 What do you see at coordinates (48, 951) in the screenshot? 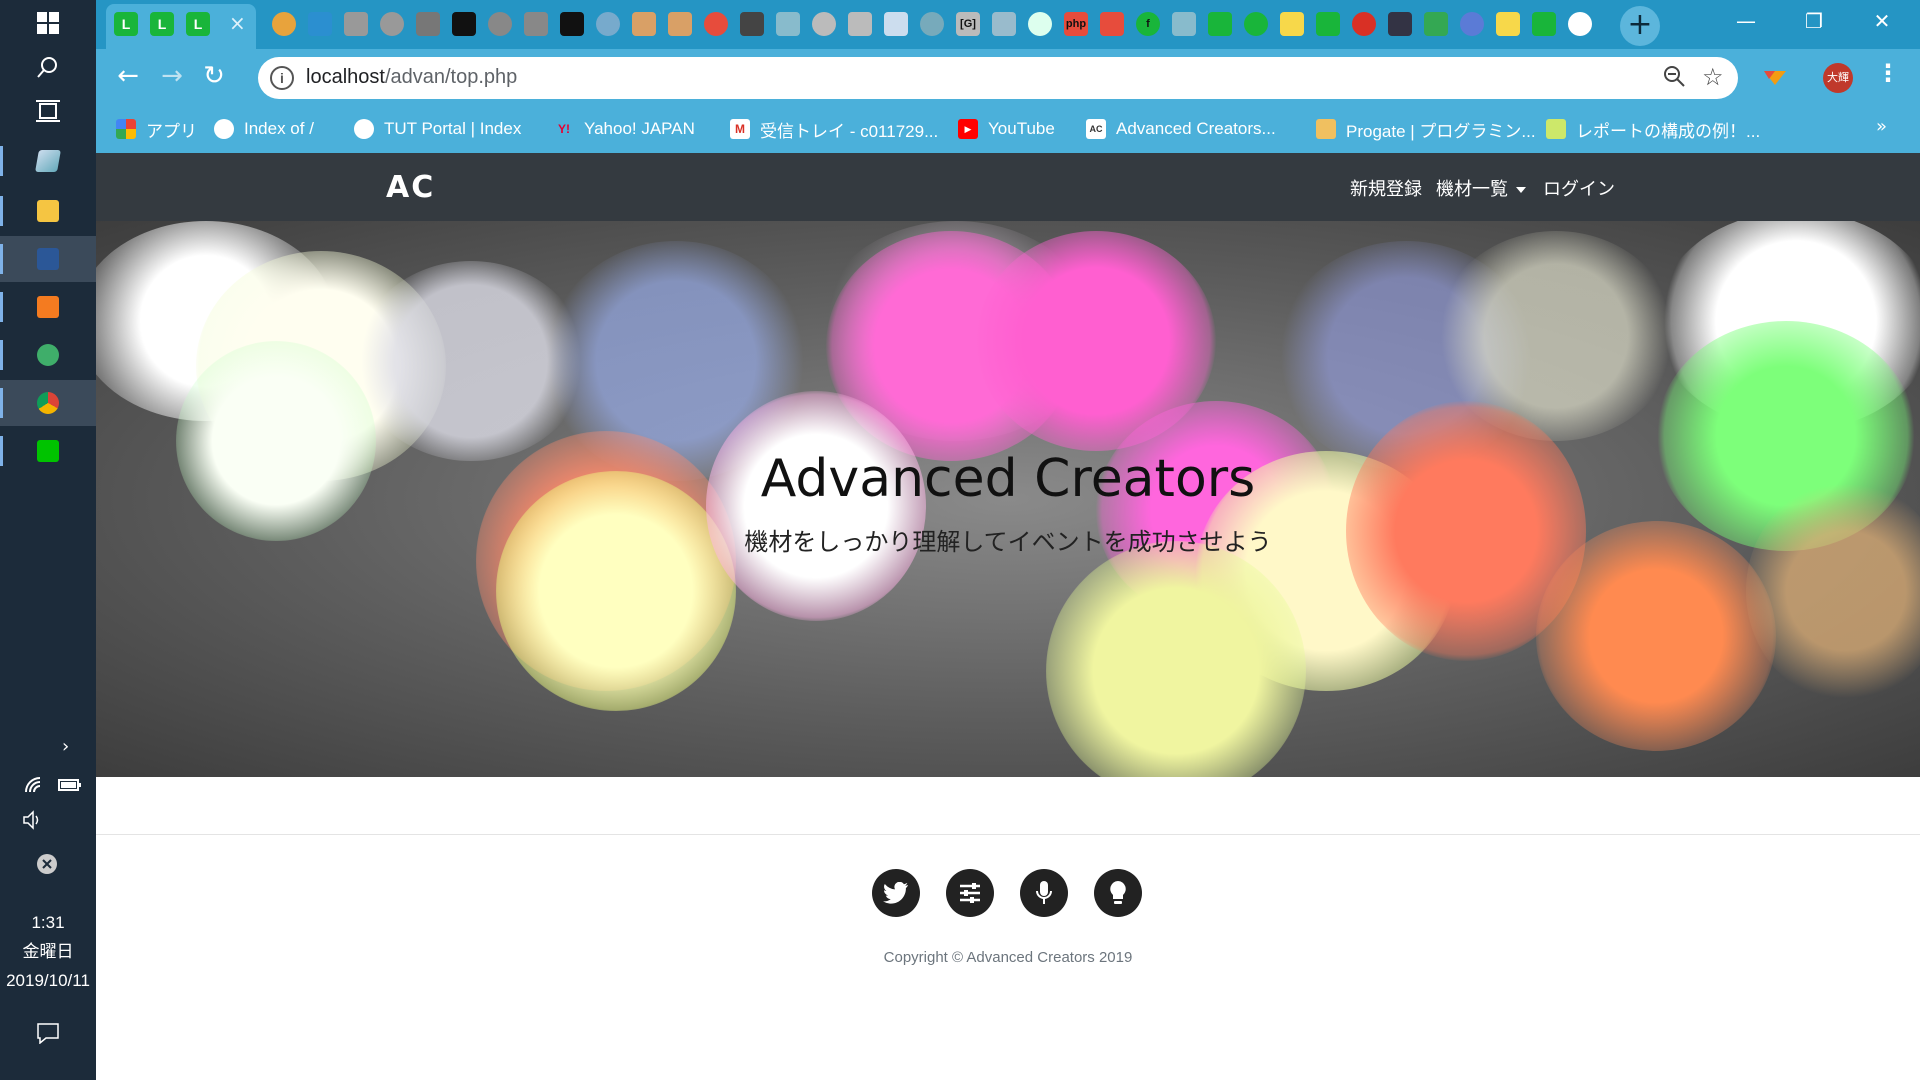
I see `system-clock: 1:31 金曜日 2019/10/11` at bounding box center [48, 951].